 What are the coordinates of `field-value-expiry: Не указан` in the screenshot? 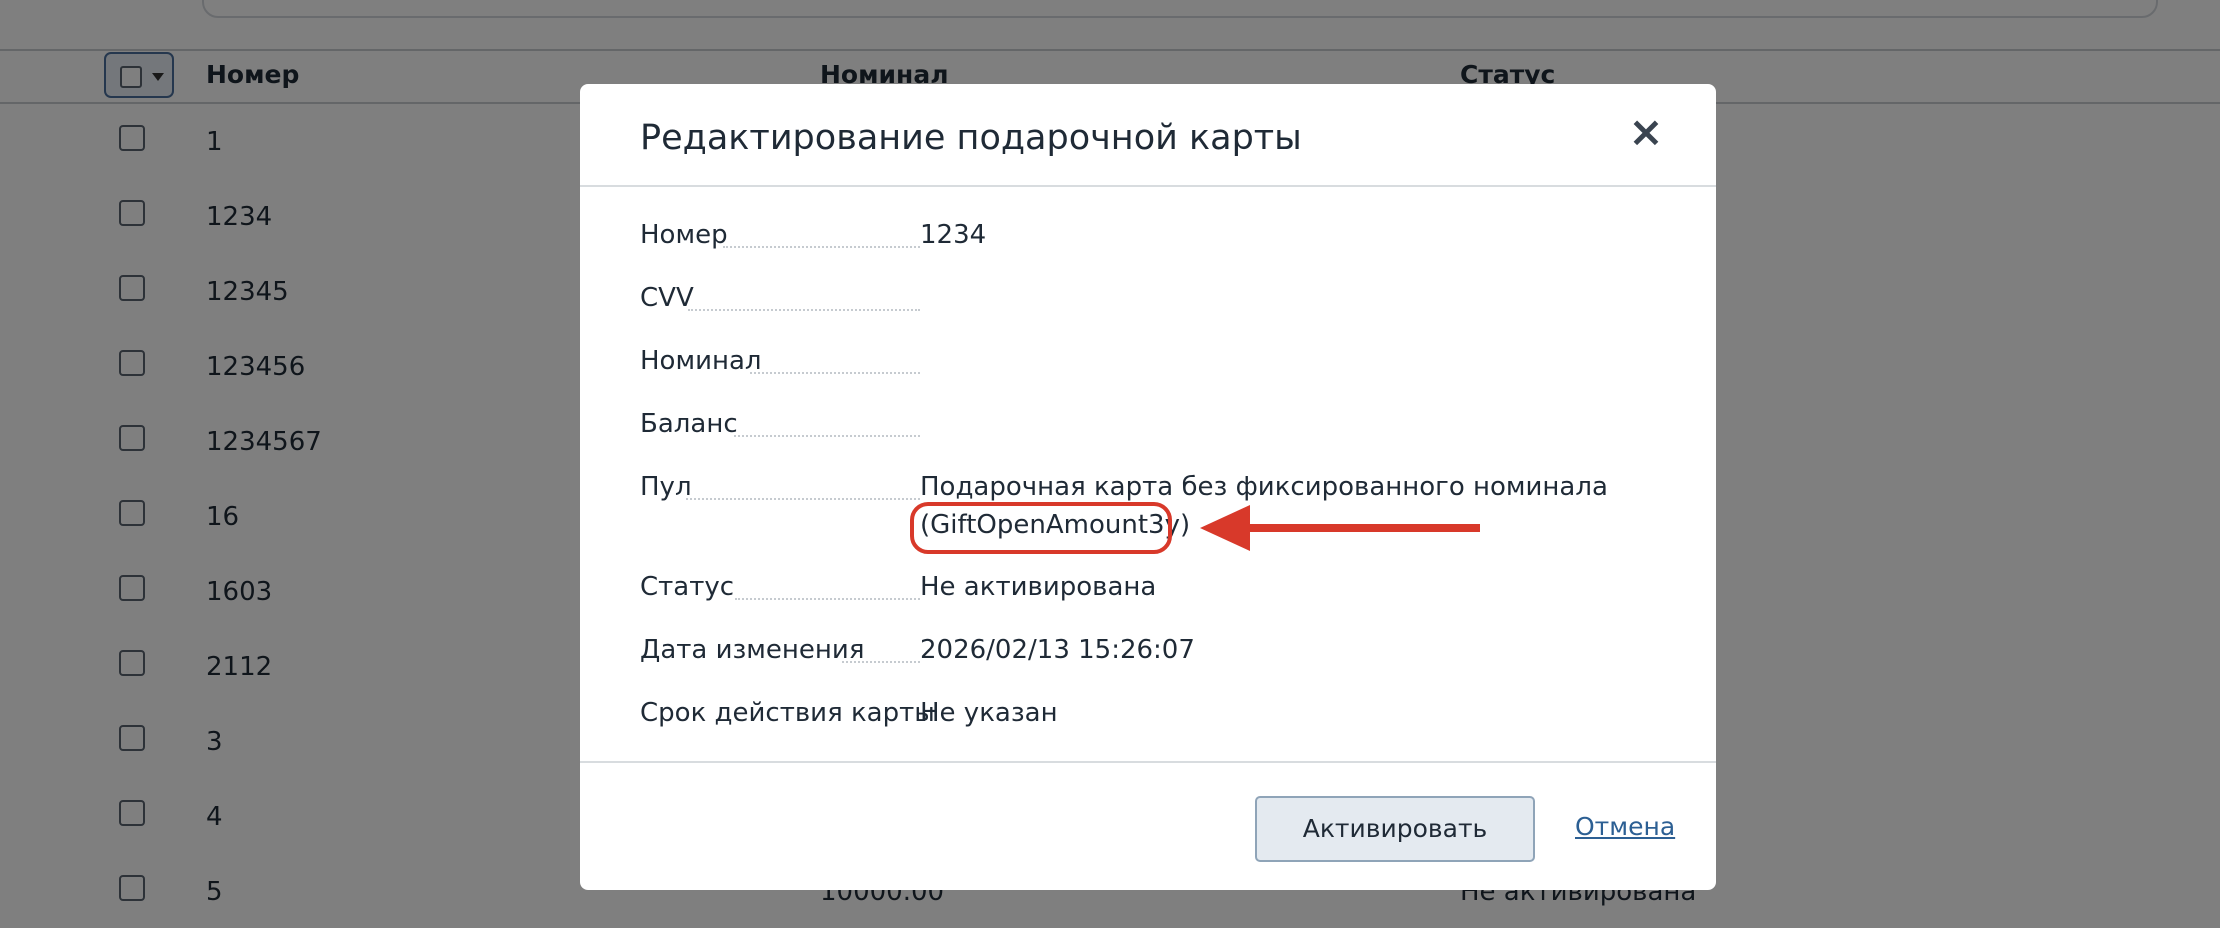 It's located at (989, 713).